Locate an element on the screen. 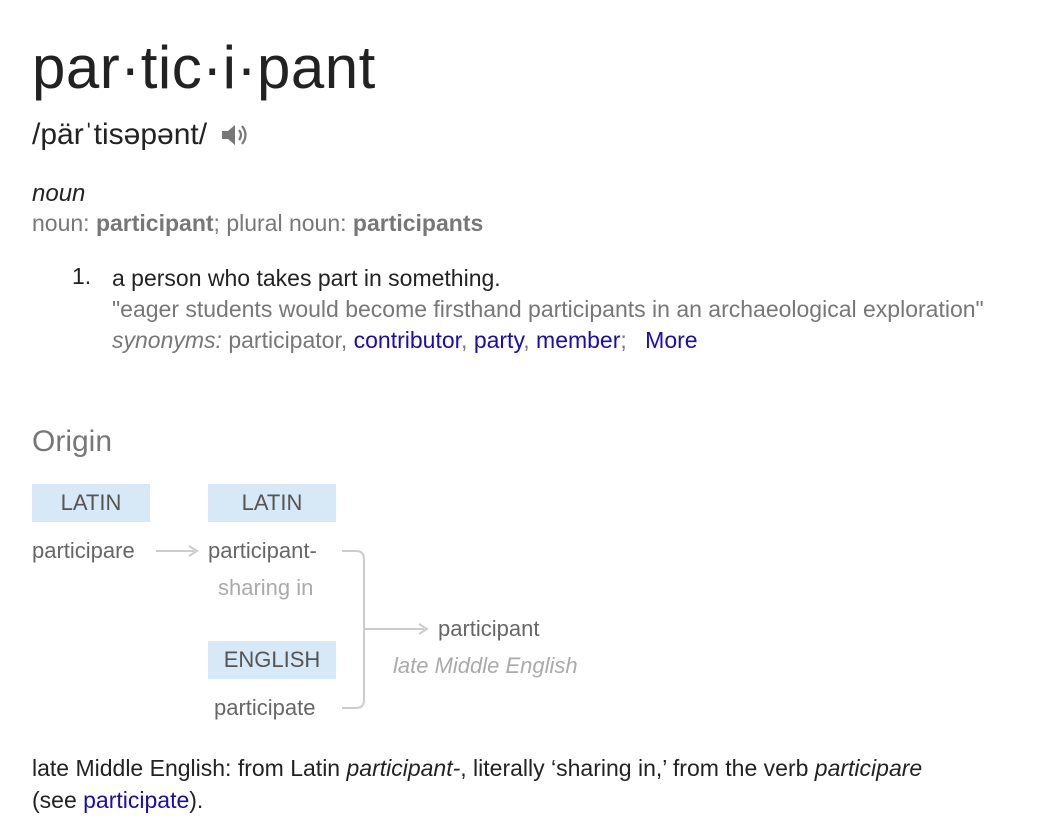 The height and width of the screenshot is (822, 1056). summary-italic-1: participant- is located at coordinates (403, 768).